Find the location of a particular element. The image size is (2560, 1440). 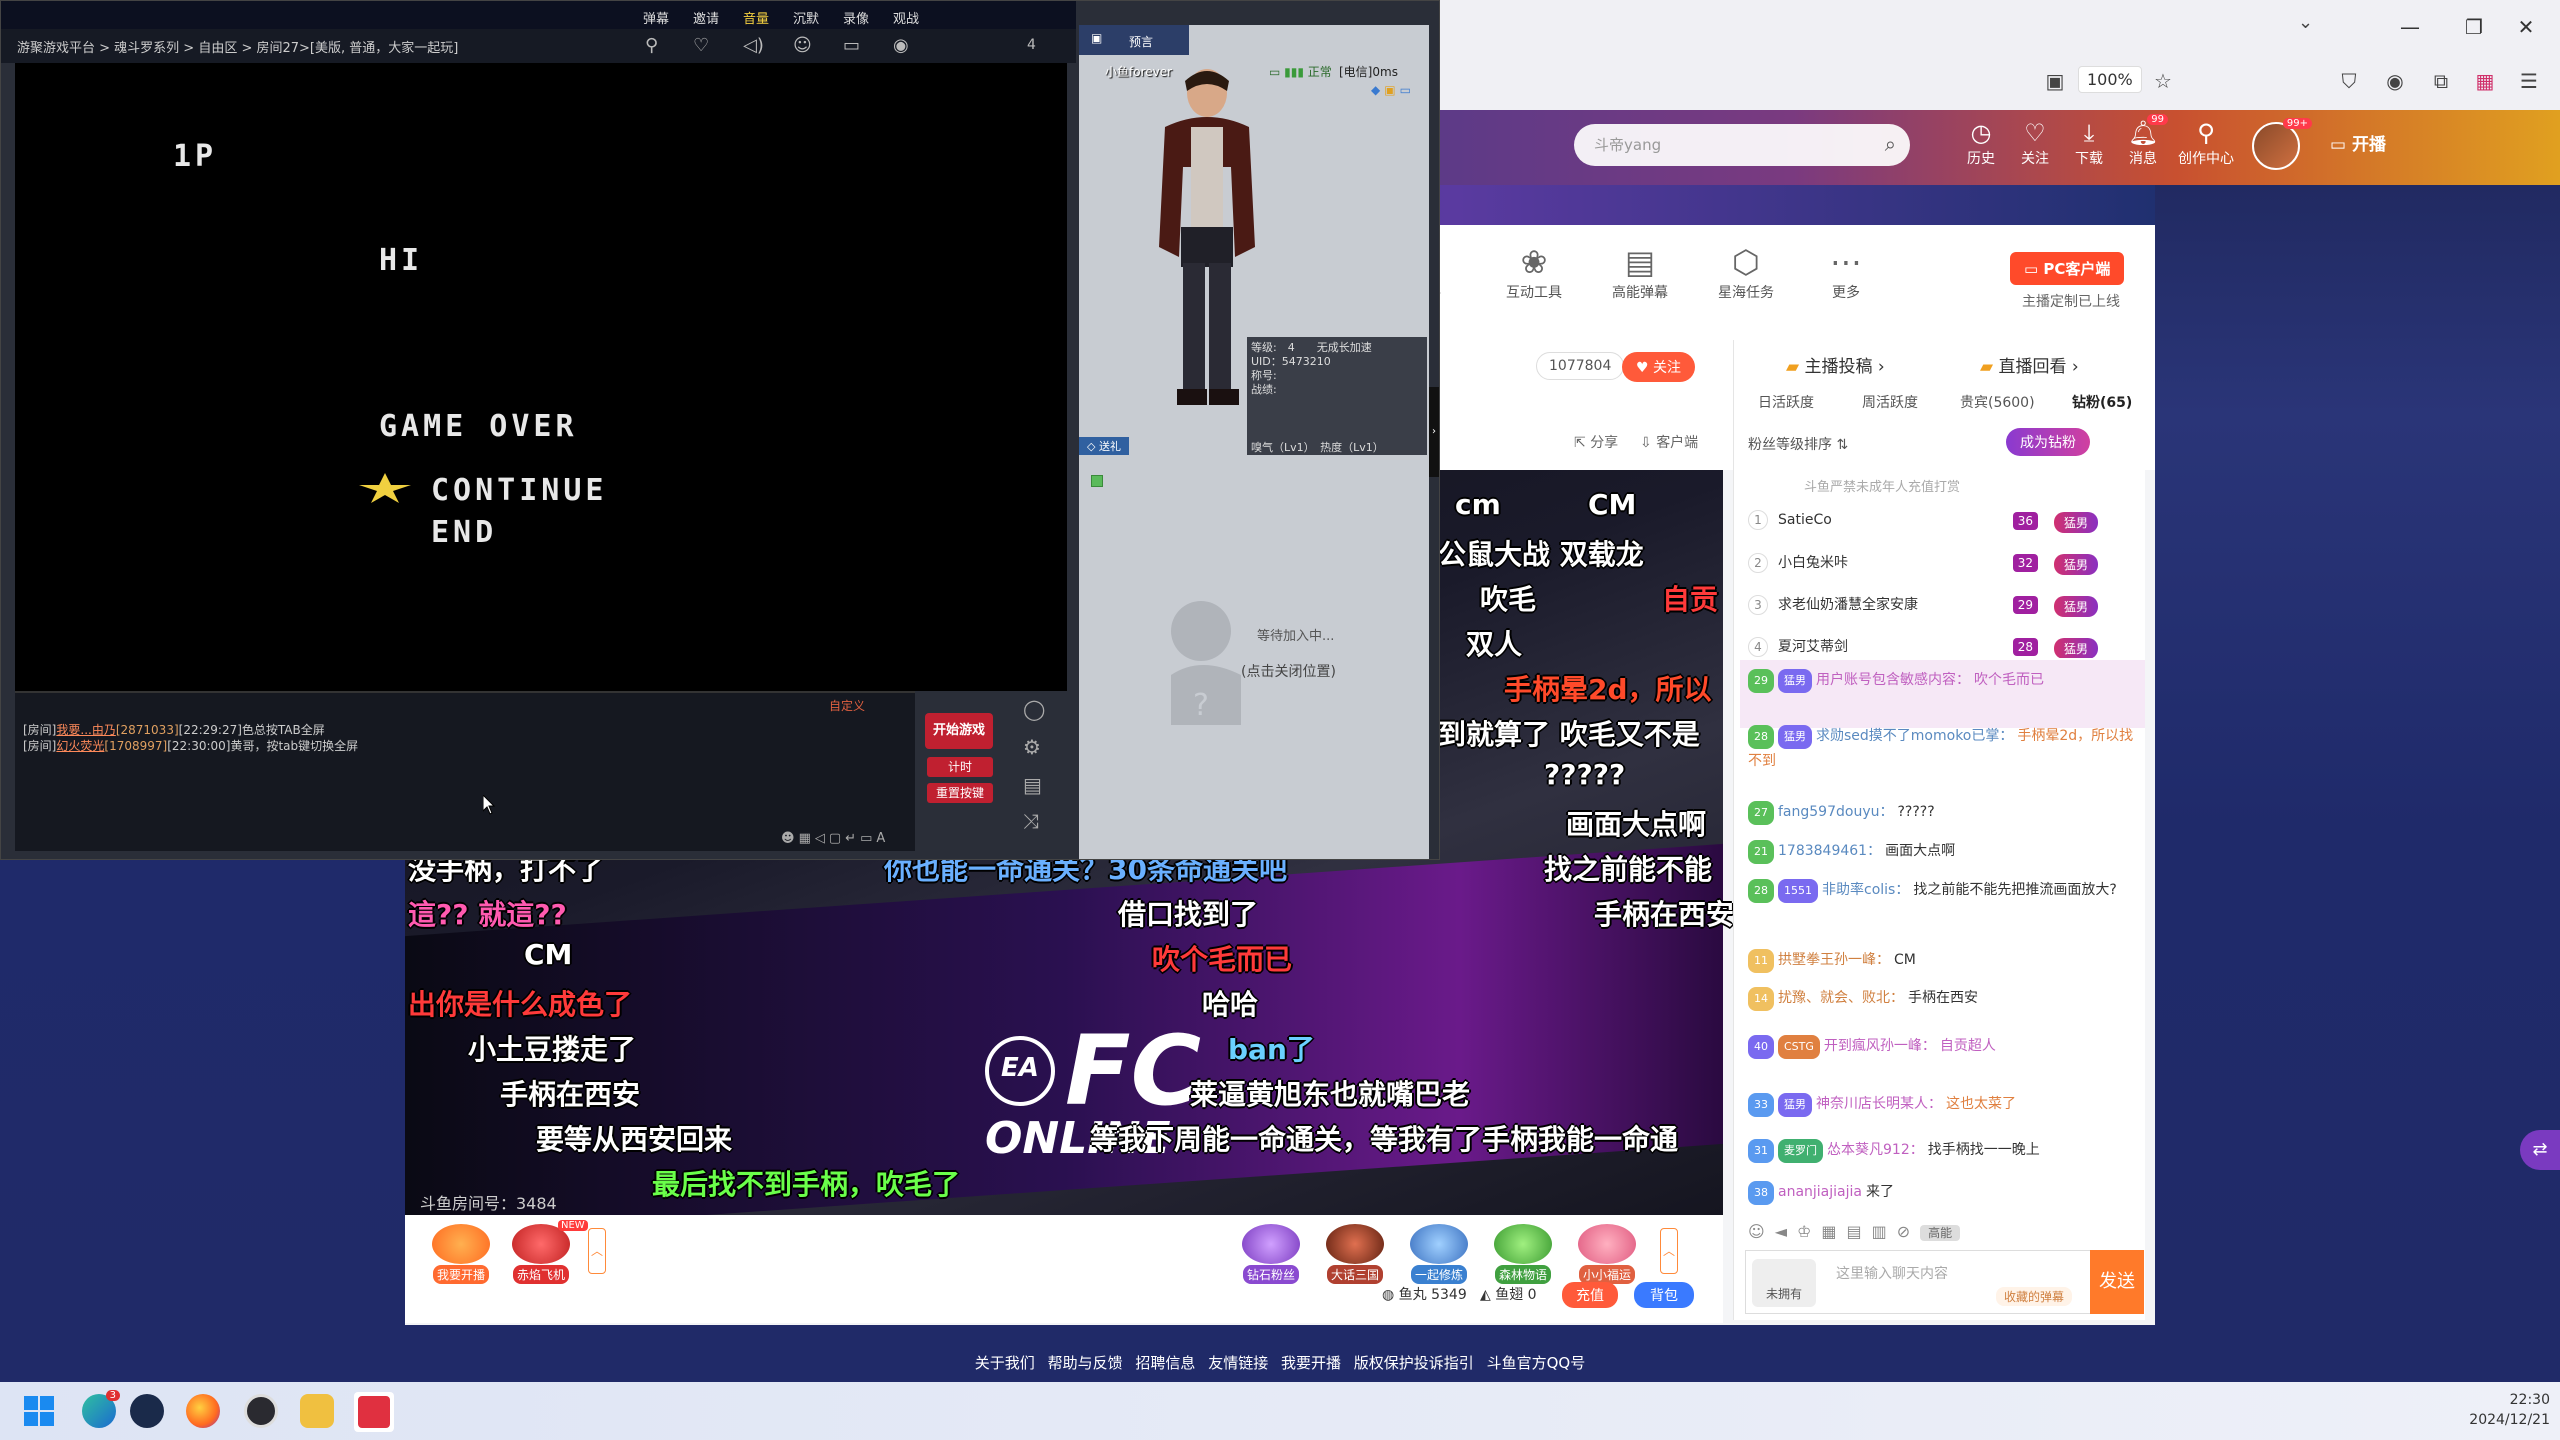

continue-option: CONTINUE is located at coordinates (519, 490).